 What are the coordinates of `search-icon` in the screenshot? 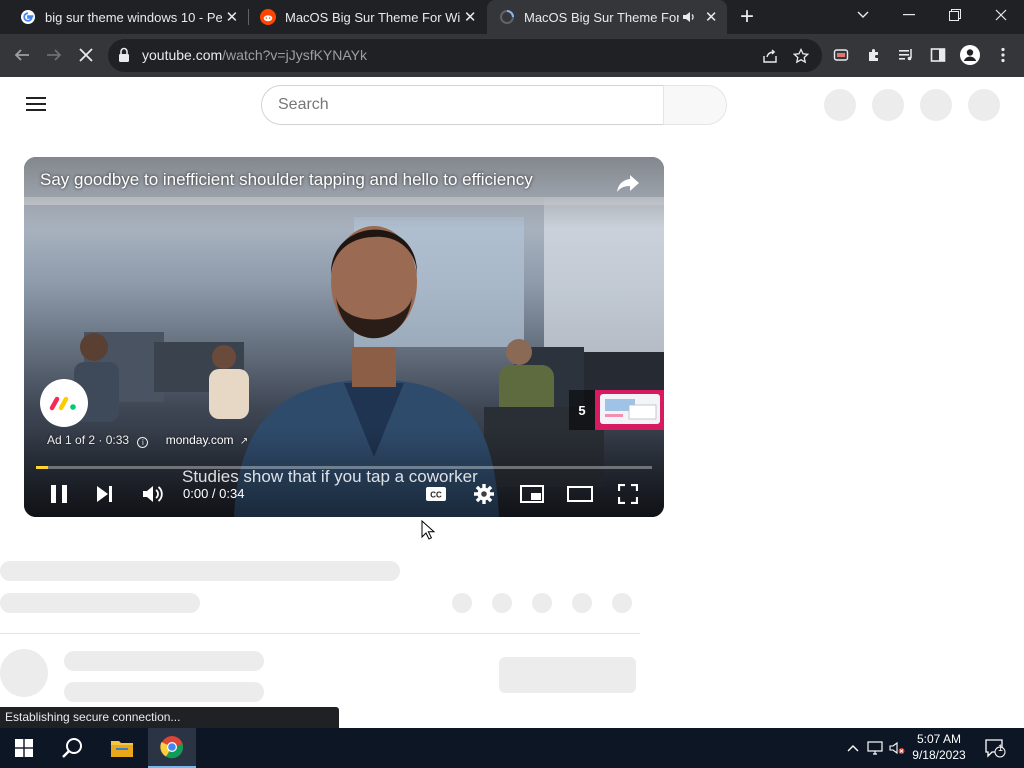 It's located at (72, 748).